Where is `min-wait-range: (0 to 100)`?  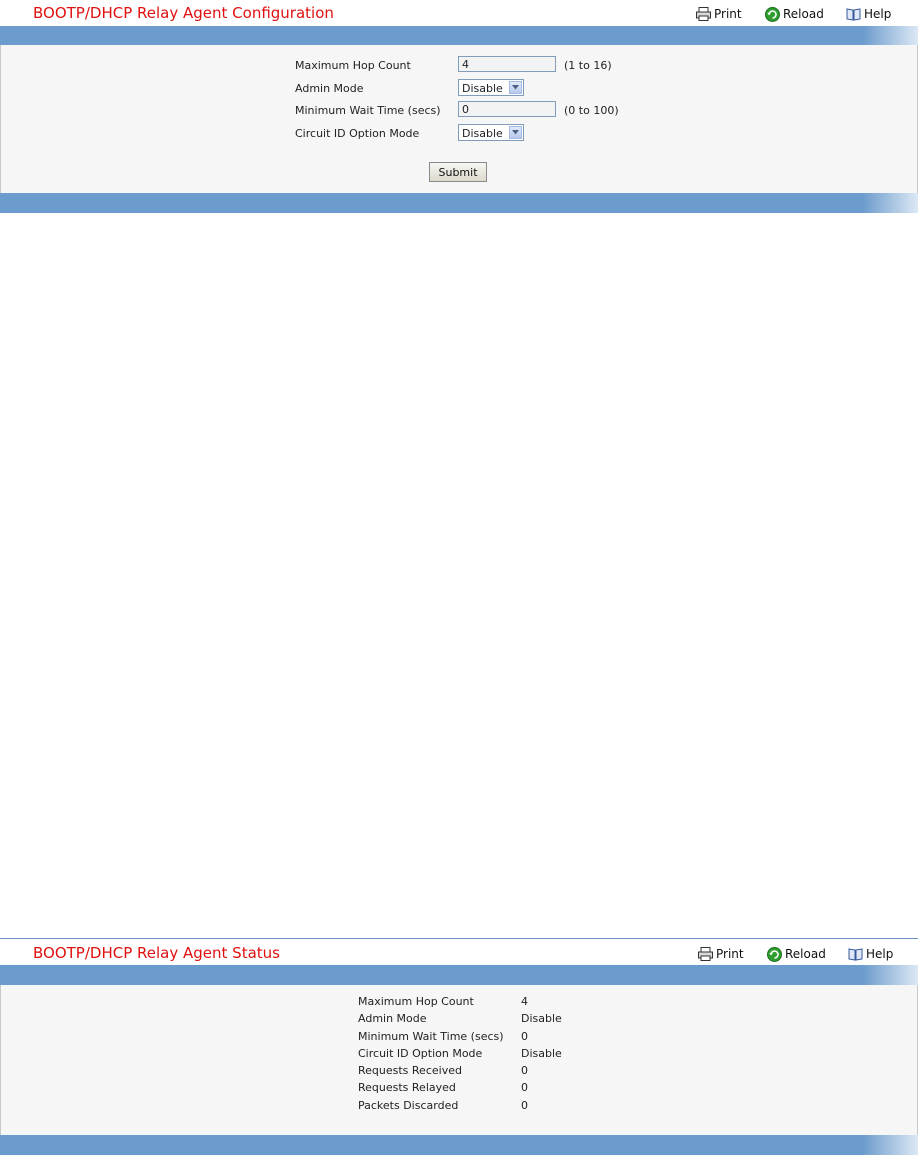 min-wait-range: (0 to 100) is located at coordinates (591, 110).